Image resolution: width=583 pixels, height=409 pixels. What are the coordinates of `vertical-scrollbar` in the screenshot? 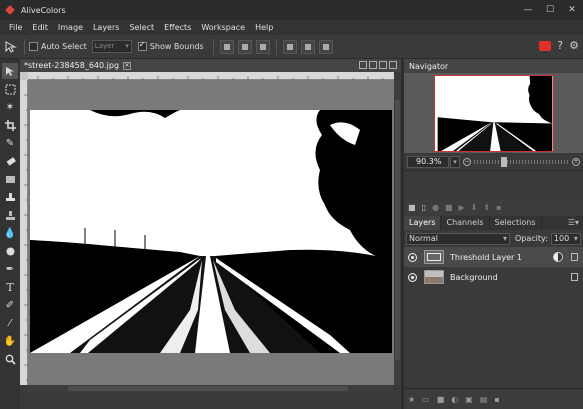 It's located at (397, 232).